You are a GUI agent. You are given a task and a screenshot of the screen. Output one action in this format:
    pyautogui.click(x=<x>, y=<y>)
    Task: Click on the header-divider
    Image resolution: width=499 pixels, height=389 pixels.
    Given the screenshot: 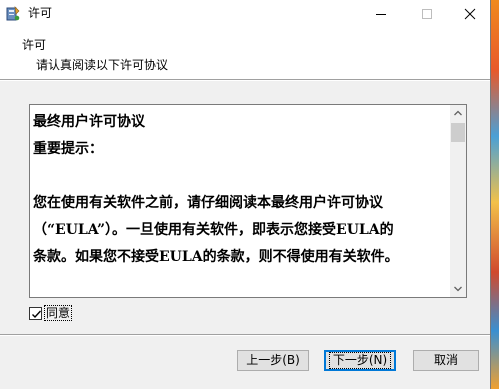 What is the action you would take?
    pyautogui.click(x=245, y=80)
    